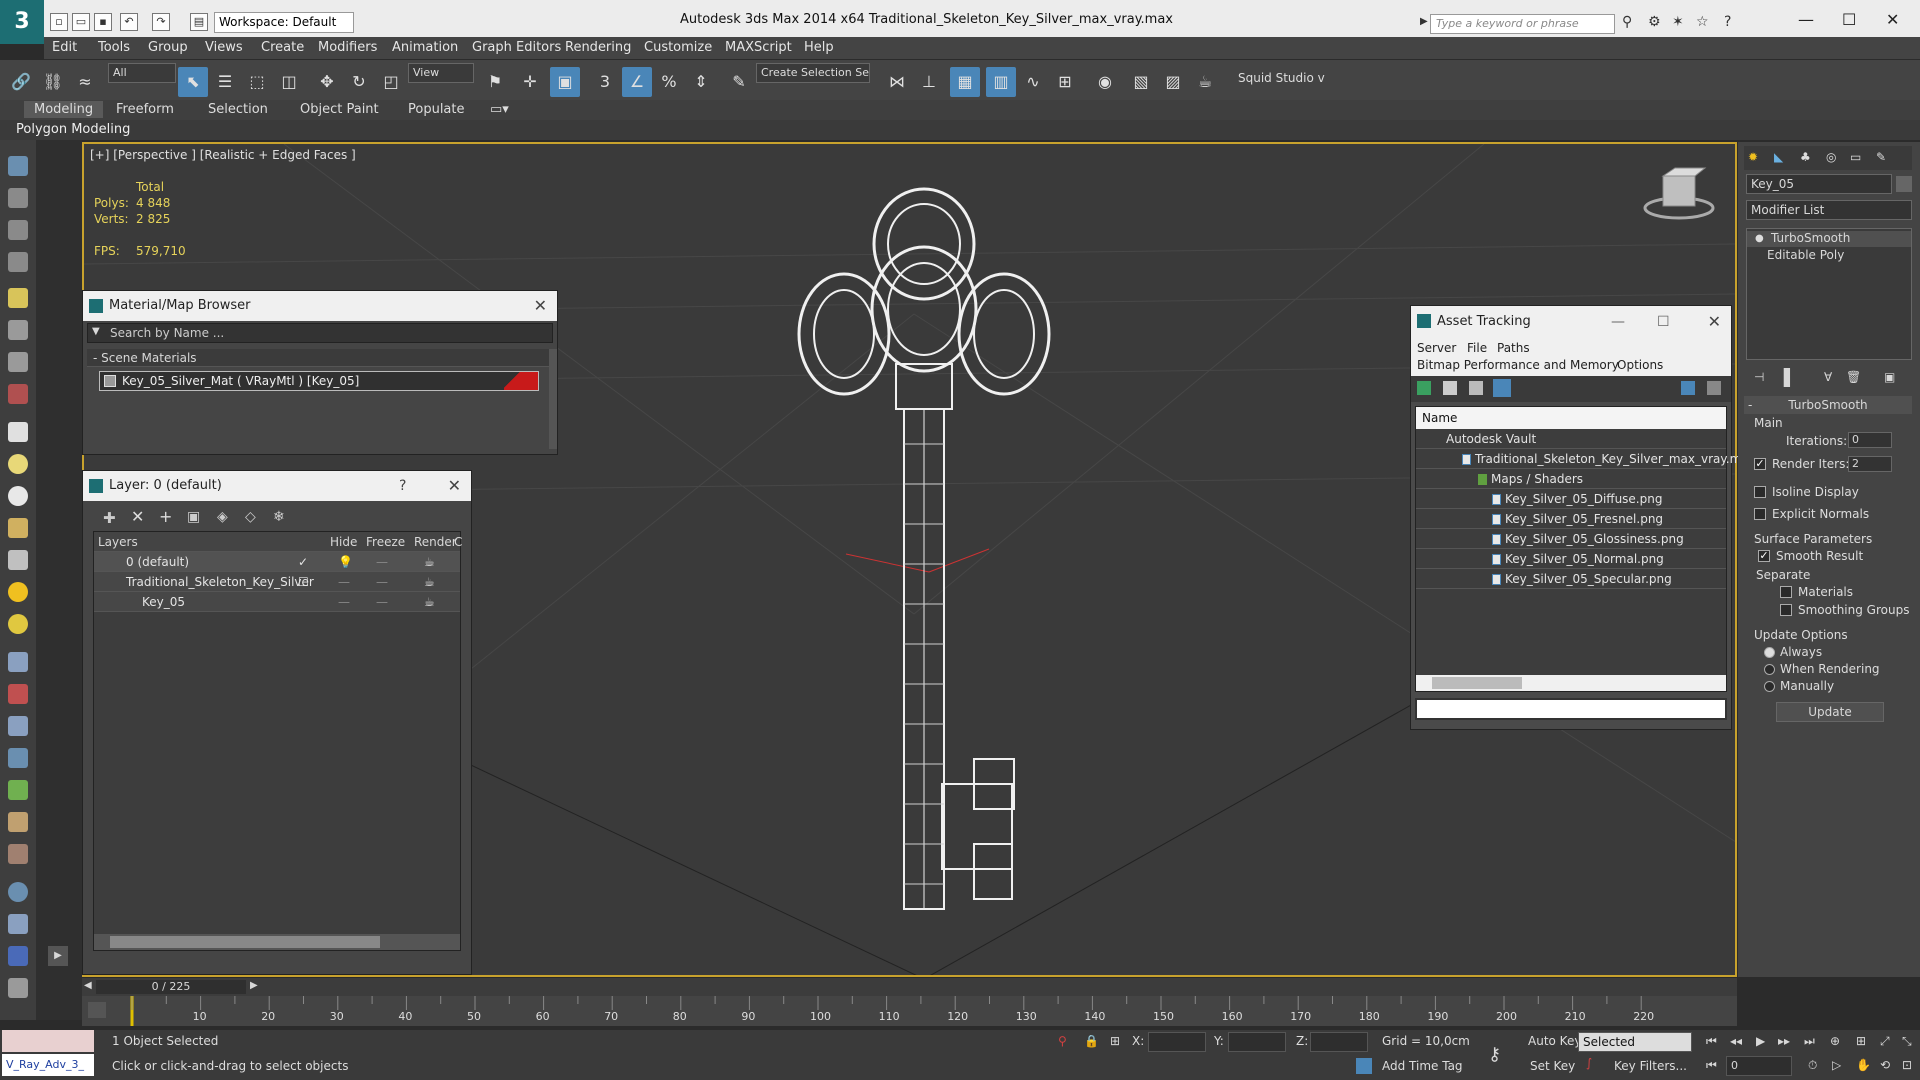 The width and height of the screenshot is (1920, 1080). Describe the element at coordinates (18, 330) in the screenshot. I see `camera-icon` at that location.